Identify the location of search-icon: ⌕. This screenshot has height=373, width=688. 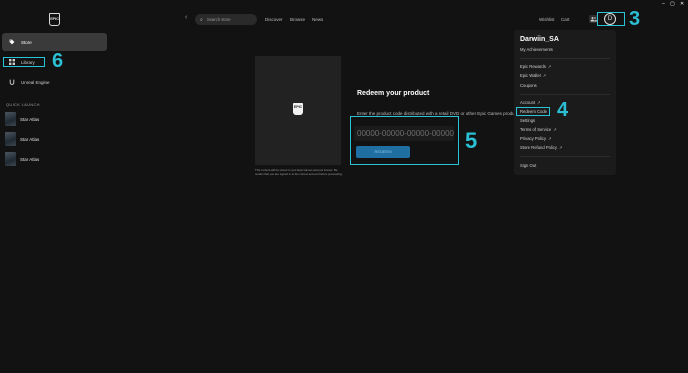
(201, 19).